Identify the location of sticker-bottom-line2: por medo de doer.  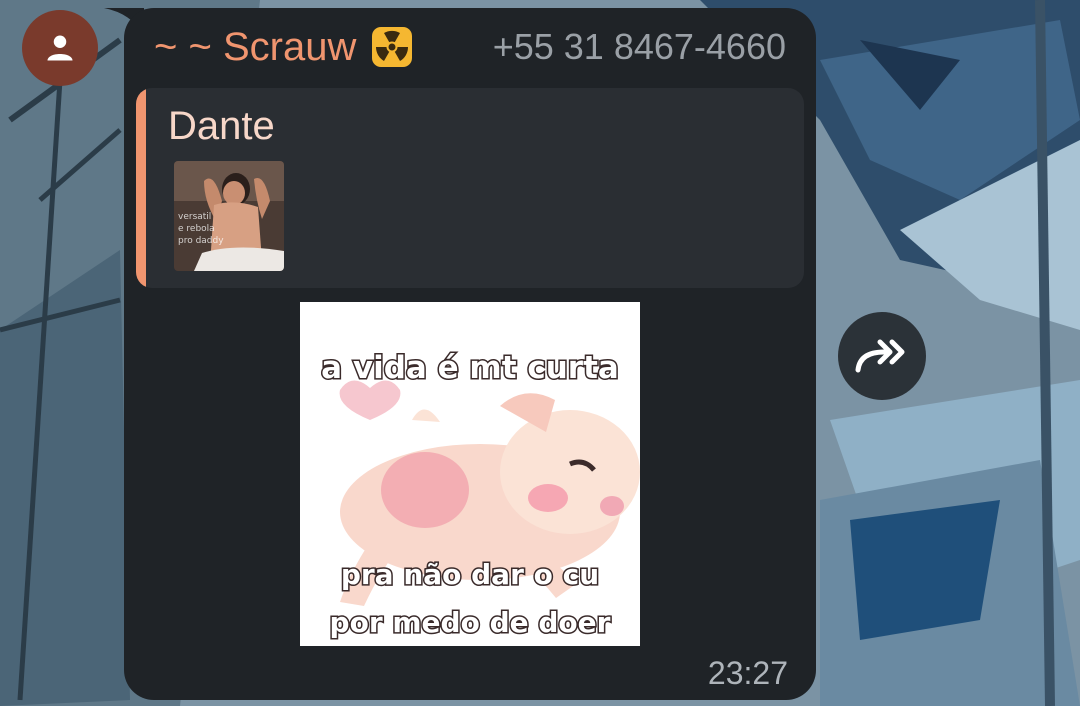
(470, 623).